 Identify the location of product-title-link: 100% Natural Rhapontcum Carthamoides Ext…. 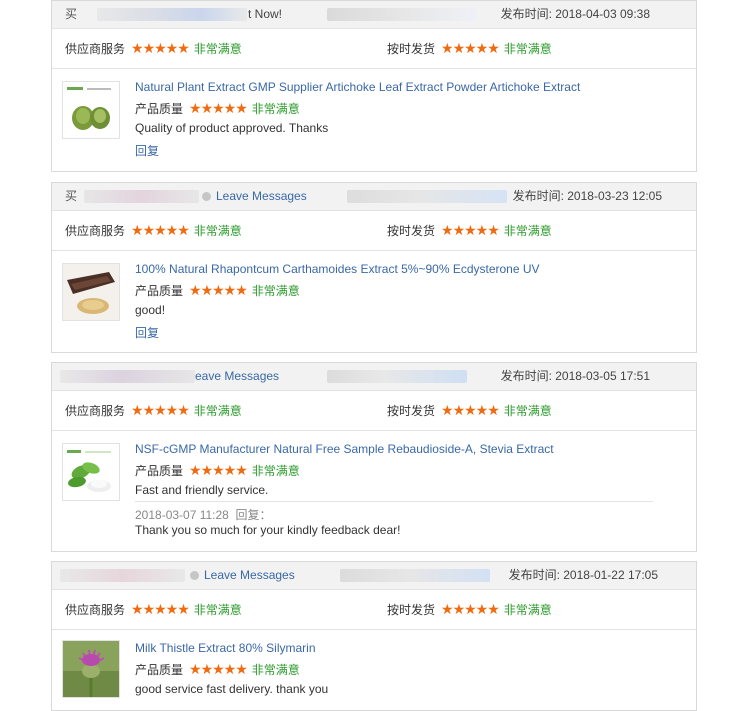
(337, 269).